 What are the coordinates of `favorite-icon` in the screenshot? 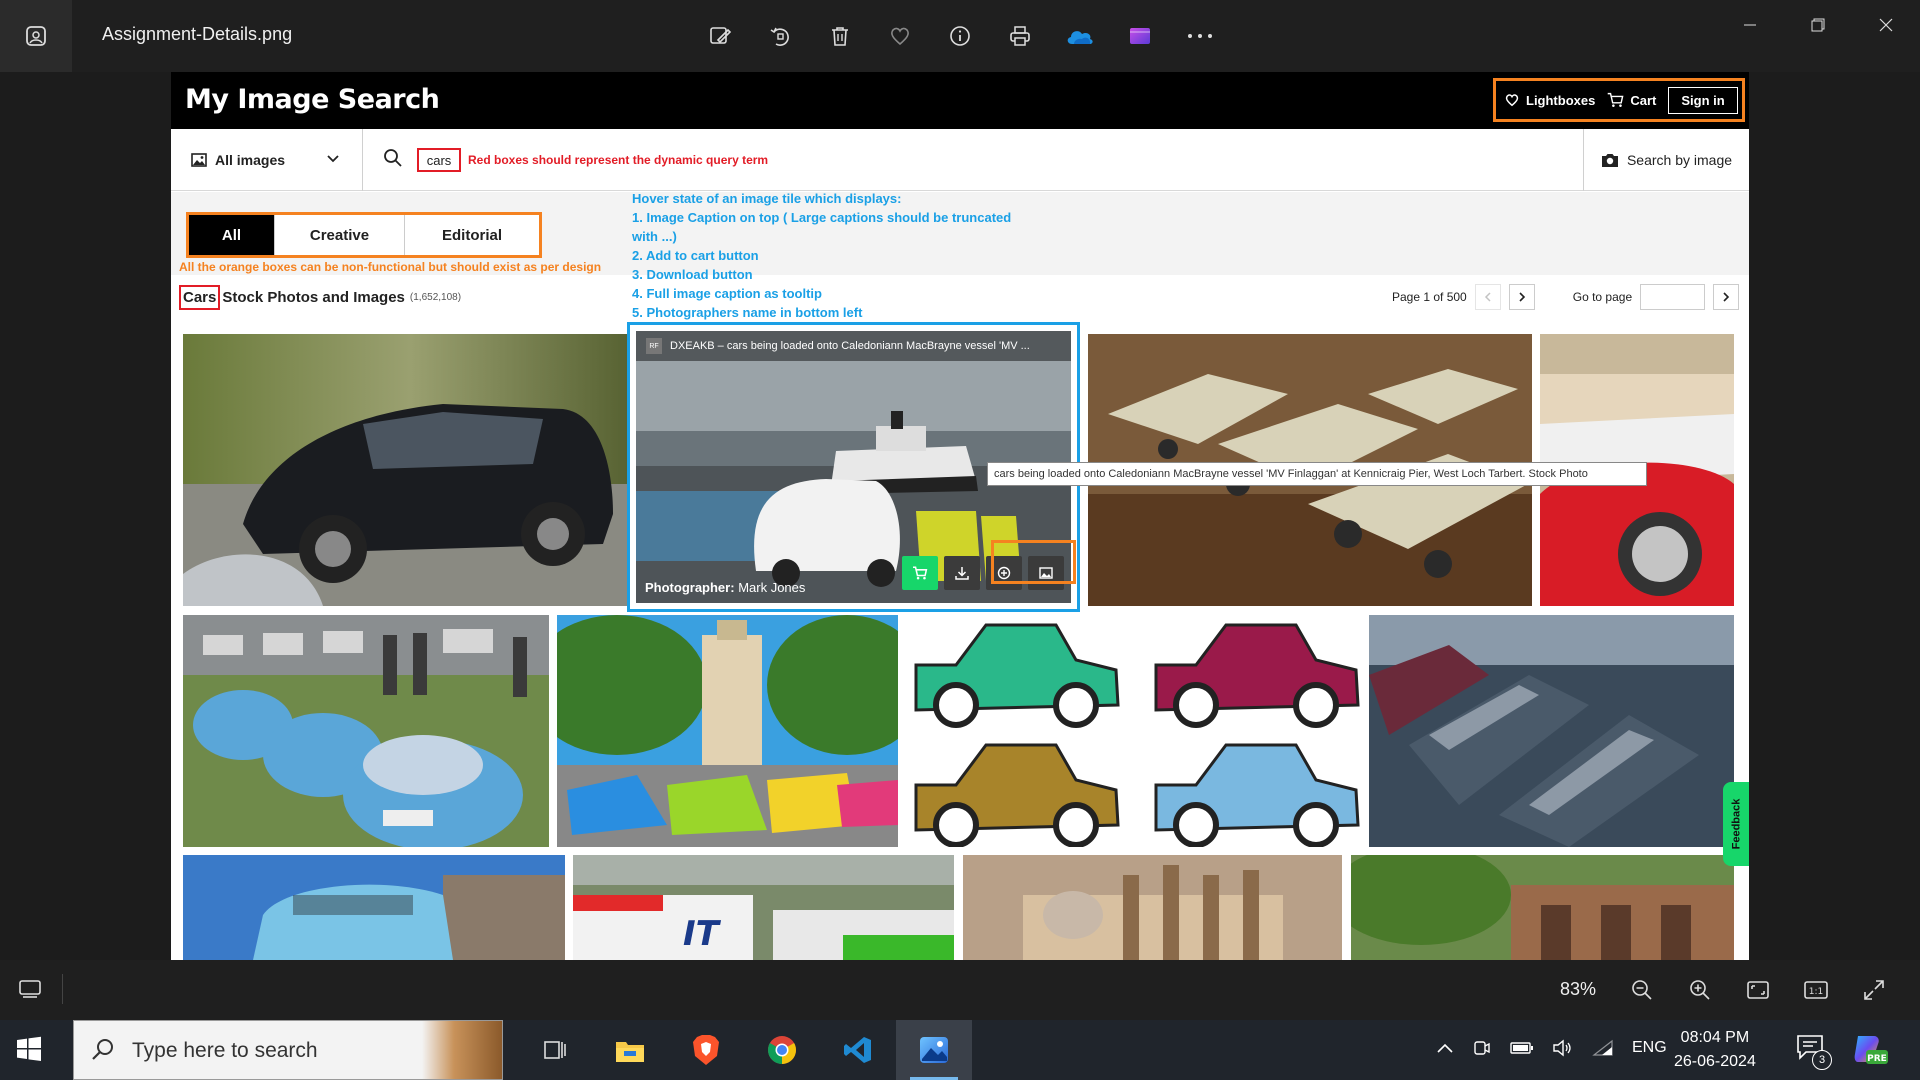 It's located at (900, 36).